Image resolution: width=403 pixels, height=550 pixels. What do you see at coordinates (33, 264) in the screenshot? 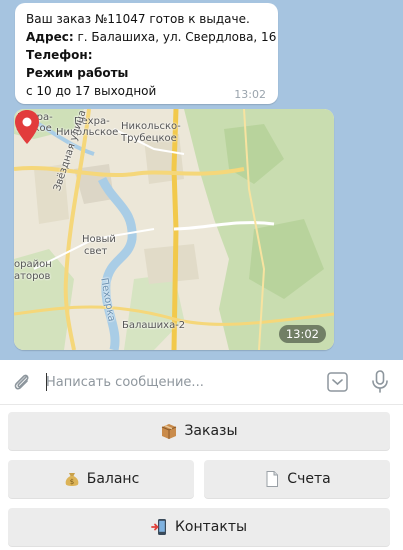
I see `map-label-oraion: орайон` at bounding box center [33, 264].